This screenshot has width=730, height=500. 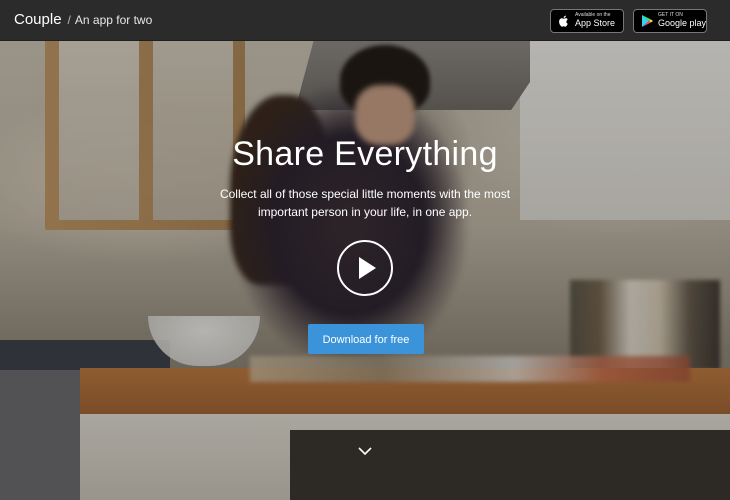 I want to click on google-play-big-text: Google play, so click(x=682, y=23).